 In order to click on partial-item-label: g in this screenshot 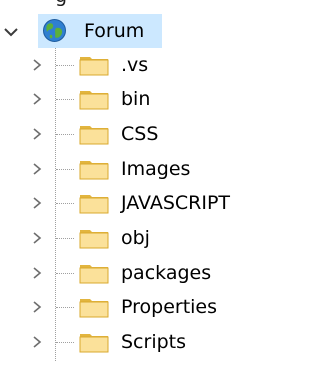, I will do `click(61, 3)`.